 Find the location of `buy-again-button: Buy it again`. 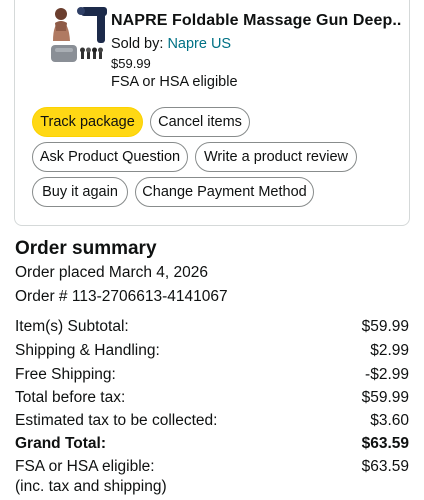

buy-again-button: Buy it again is located at coordinates (80, 192).